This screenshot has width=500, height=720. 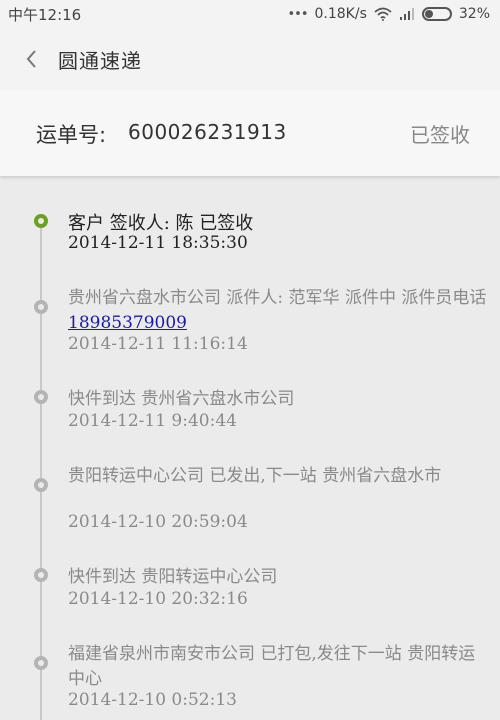 I want to click on status-time: 中午12:16, so click(x=45, y=15).